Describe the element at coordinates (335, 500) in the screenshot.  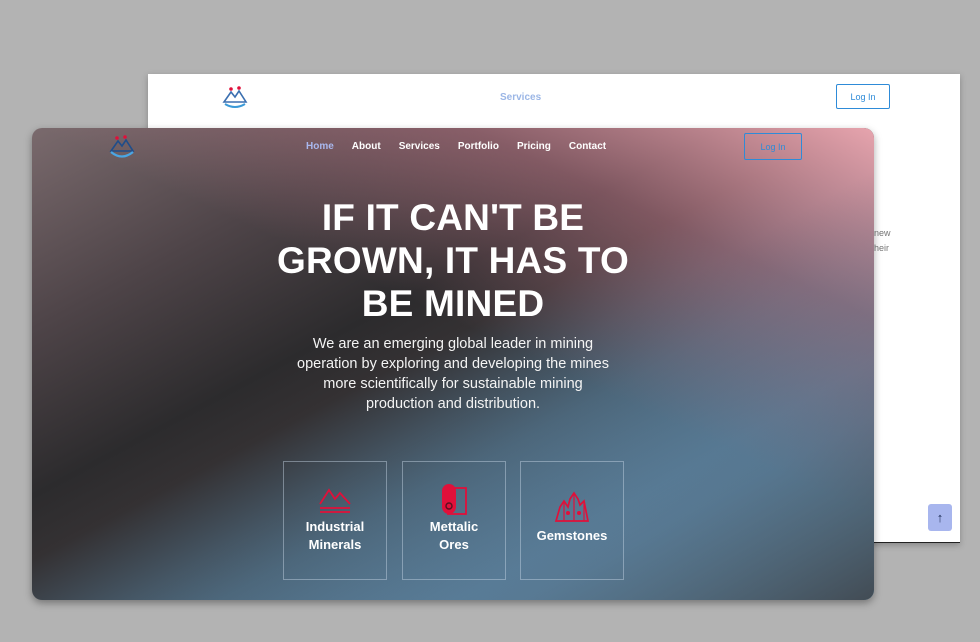
I see `mountains-icon` at that location.